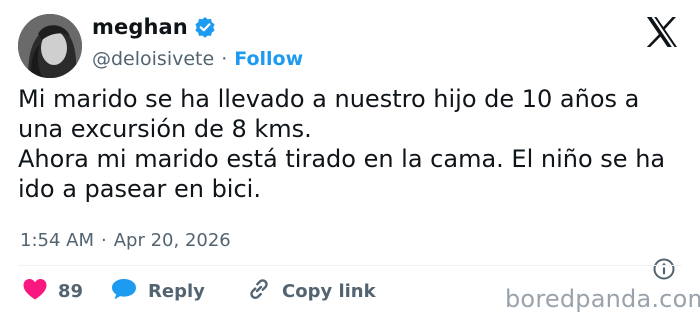 The height and width of the screenshot is (318, 700). What do you see at coordinates (71, 291) in the screenshot?
I see `like-count: 89` at bounding box center [71, 291].